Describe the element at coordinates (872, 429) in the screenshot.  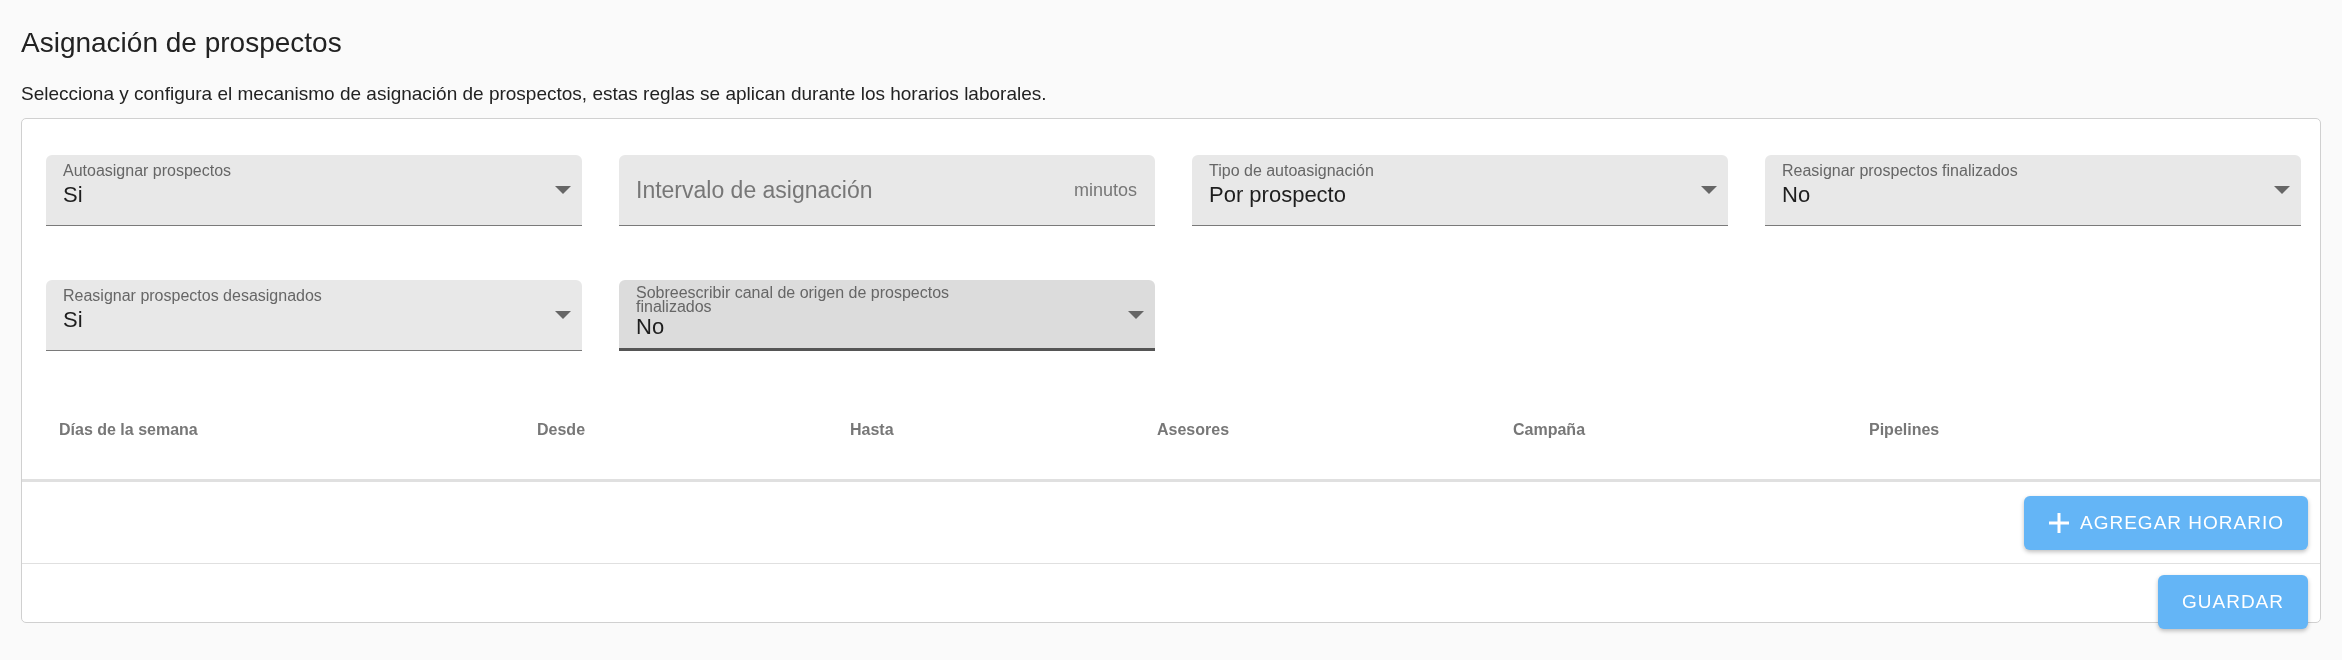
I see `column-header: Hasta` at that location.